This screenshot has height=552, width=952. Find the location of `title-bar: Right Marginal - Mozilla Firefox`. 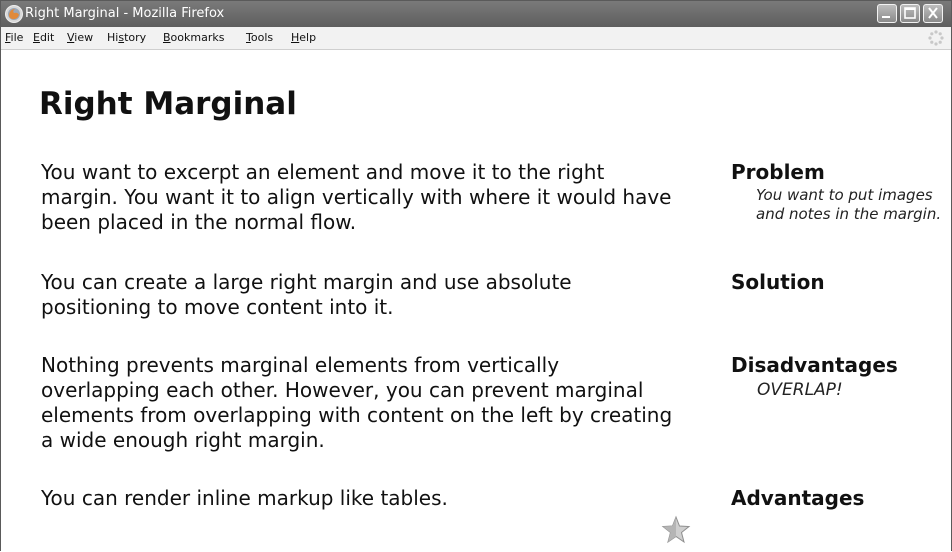

title-bar: Right Marginal - Mozilla Firefox is located at coordinates (476, 14).